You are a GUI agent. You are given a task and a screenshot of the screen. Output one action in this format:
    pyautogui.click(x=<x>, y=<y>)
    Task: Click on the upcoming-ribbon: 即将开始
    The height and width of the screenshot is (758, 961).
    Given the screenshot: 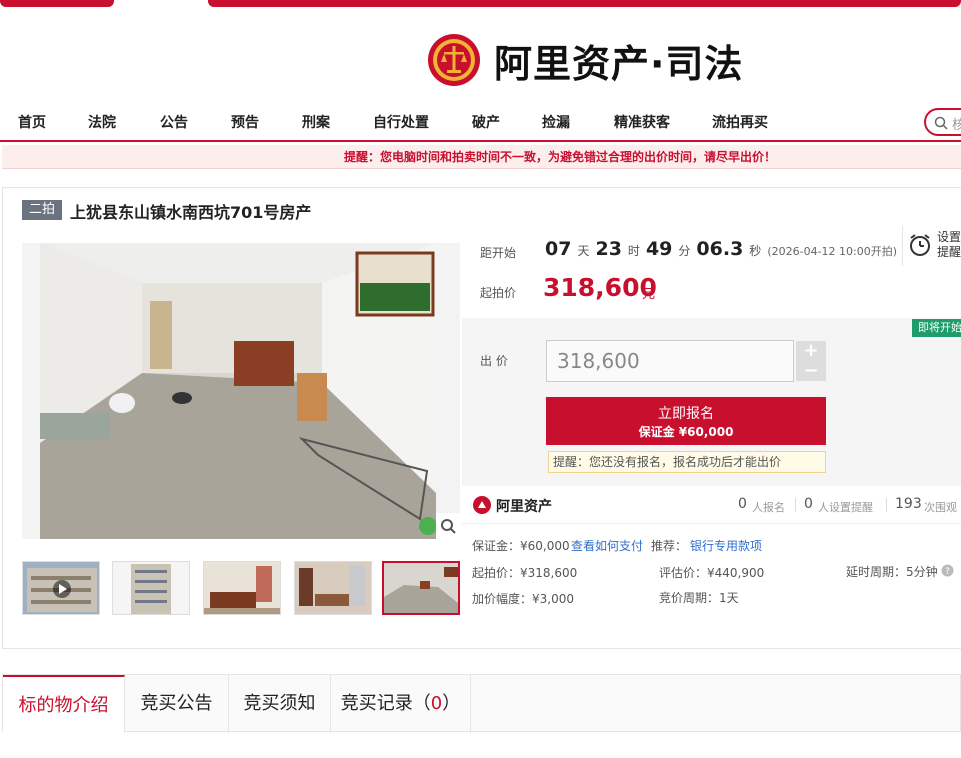 What is the action you would take?
    pyautogui.click(x=936, y=328)
    